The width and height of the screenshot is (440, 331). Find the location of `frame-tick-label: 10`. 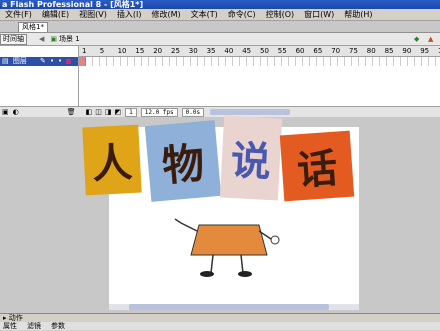

frame-tick-label: 10 is located at coordinates (122, 51).